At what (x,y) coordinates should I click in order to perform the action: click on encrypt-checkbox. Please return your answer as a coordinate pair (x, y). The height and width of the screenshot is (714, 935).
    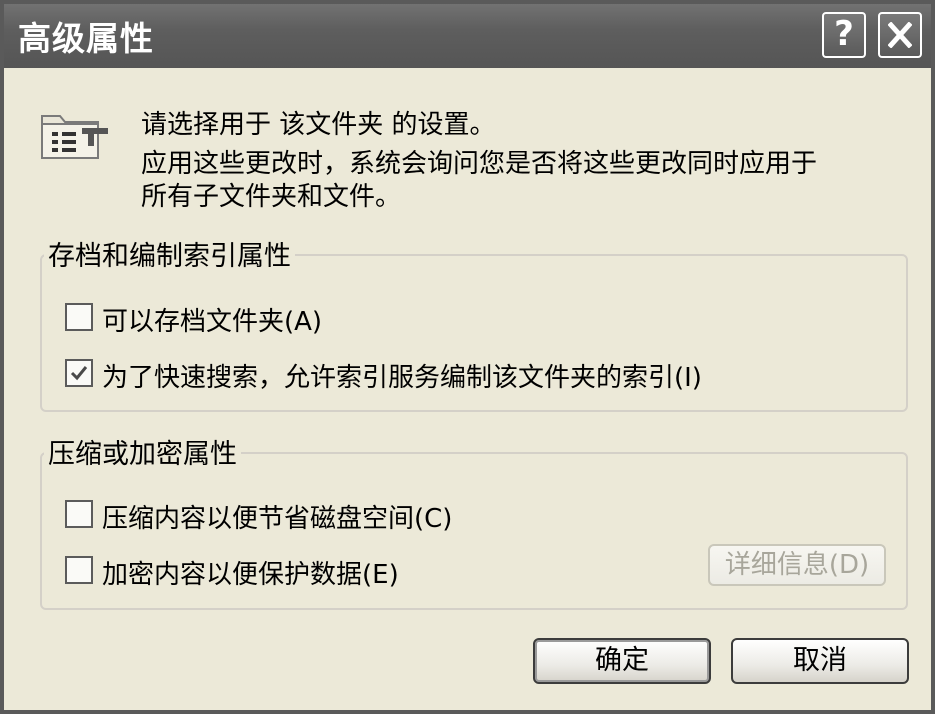
    Looking at the image, I should click on (79, 570).